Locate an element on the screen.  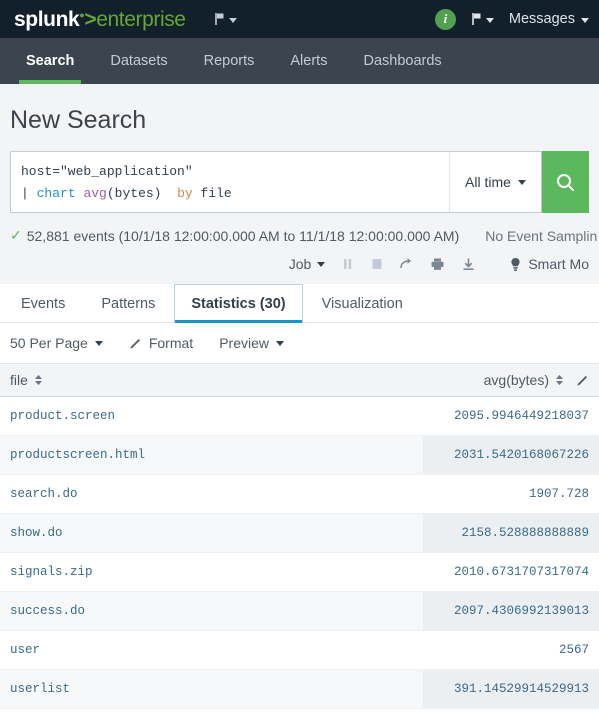
settings-flag-menu is located at coordinates (482, 19).